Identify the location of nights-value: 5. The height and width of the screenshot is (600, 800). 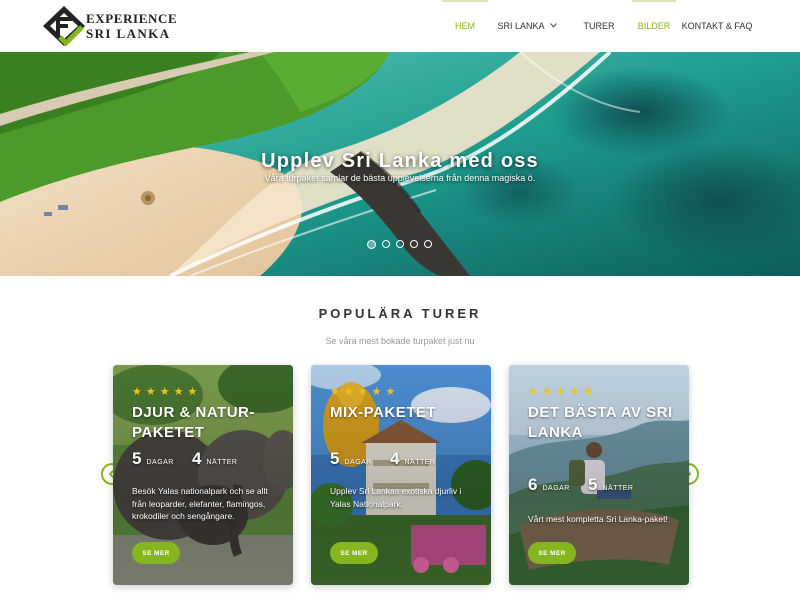
(593, 484).